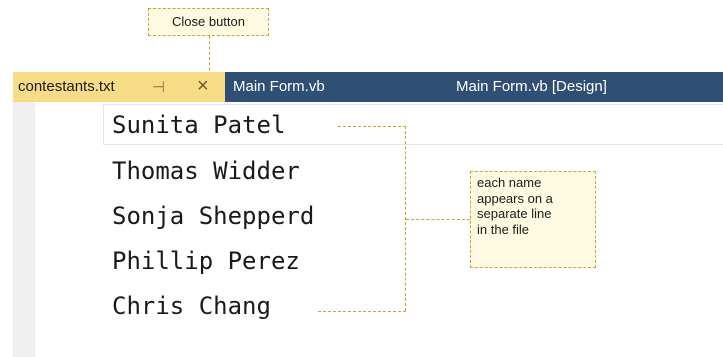 The image size is (723, 357). Describe the element at coordinates (206, 261) in the screenshot. I see `editor-line: Phillip Perez` at that location.